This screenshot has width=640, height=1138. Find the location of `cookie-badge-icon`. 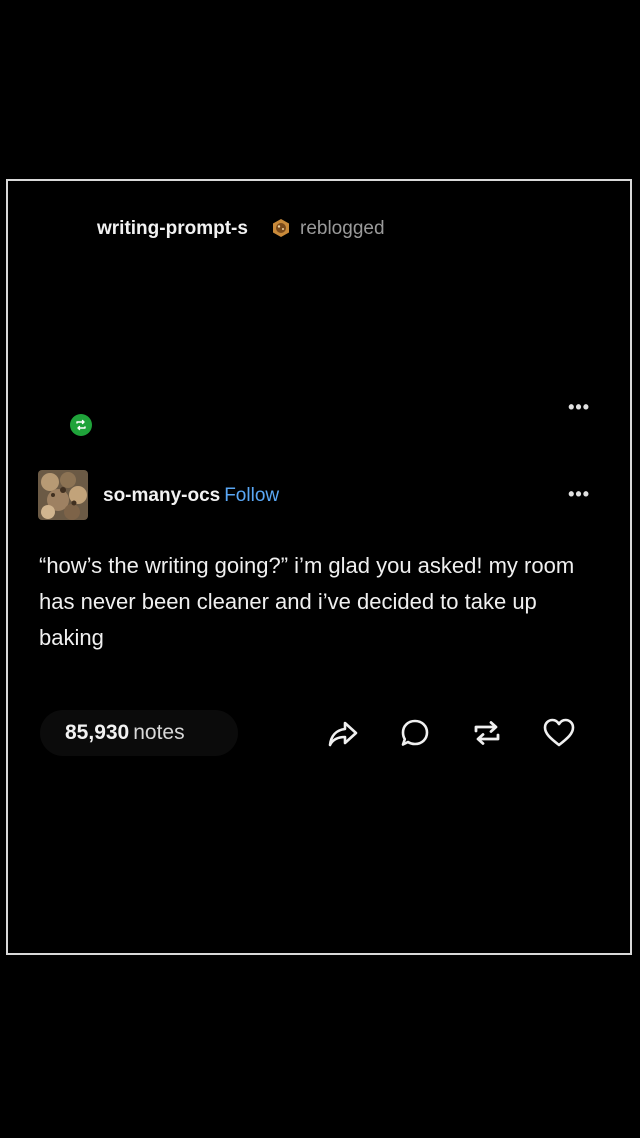

cookie-badge-icon is located at coordinates (281, 228).